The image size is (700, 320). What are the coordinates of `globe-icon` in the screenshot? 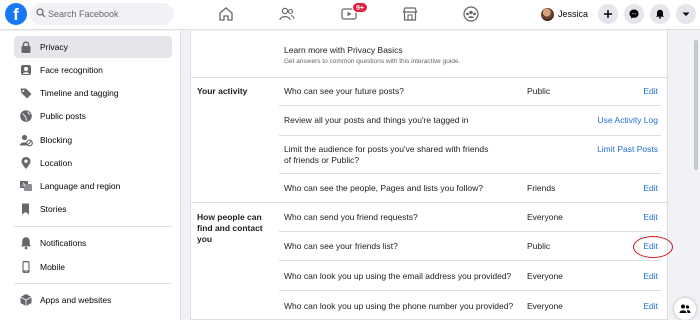 It's located at (26, 116).